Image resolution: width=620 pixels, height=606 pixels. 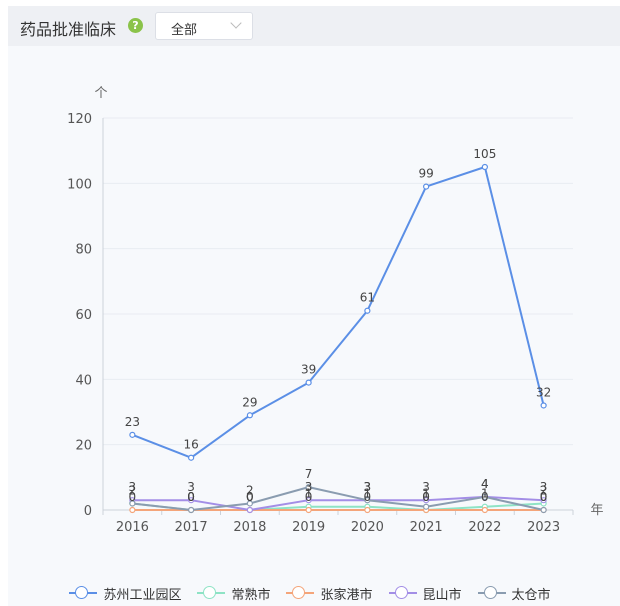 I want to click on legend-item: 太仓市, so click(x=514, y=593).